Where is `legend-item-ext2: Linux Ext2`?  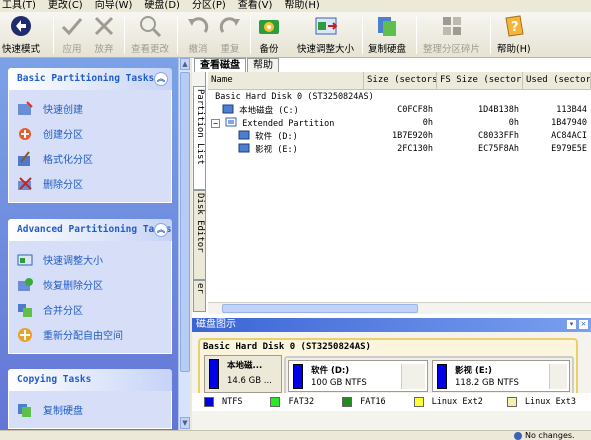 legend-item-ext2: Linux Ext2 is located at coordinates (448, 402).